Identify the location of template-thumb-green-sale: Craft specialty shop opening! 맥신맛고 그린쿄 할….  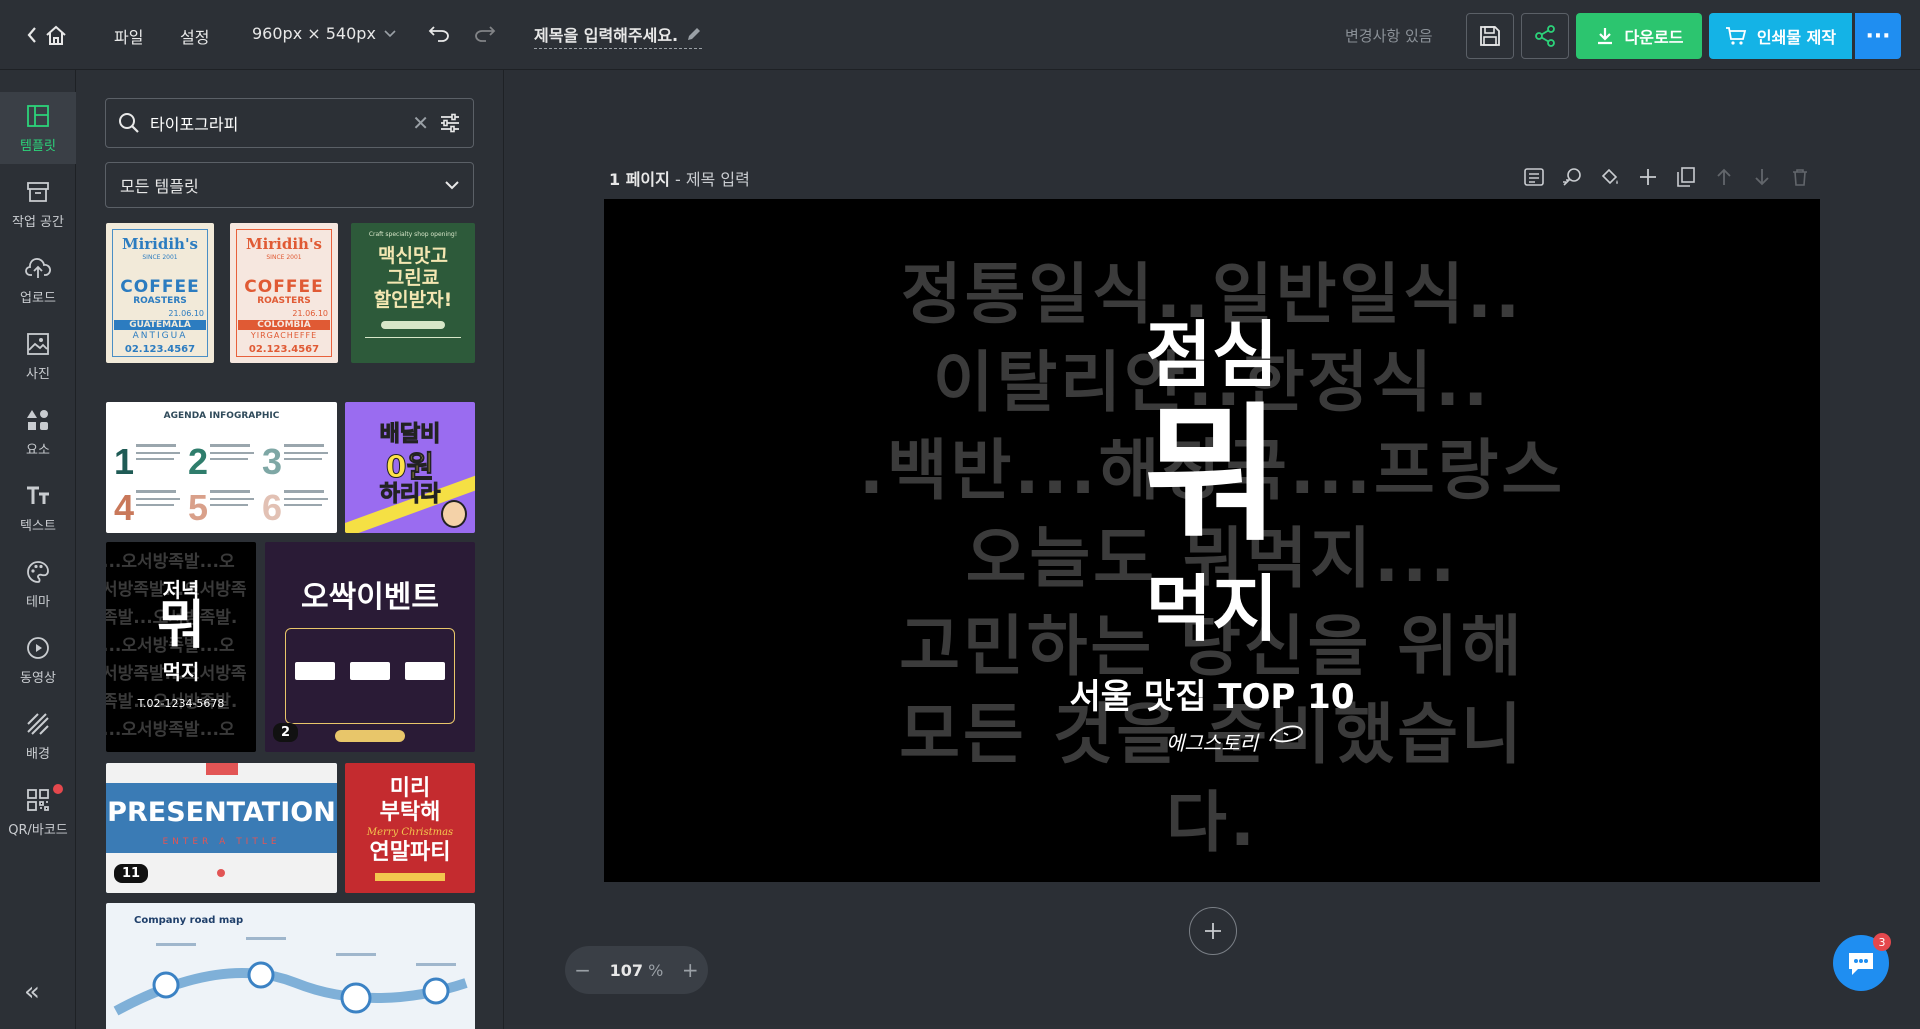
(413, 293).